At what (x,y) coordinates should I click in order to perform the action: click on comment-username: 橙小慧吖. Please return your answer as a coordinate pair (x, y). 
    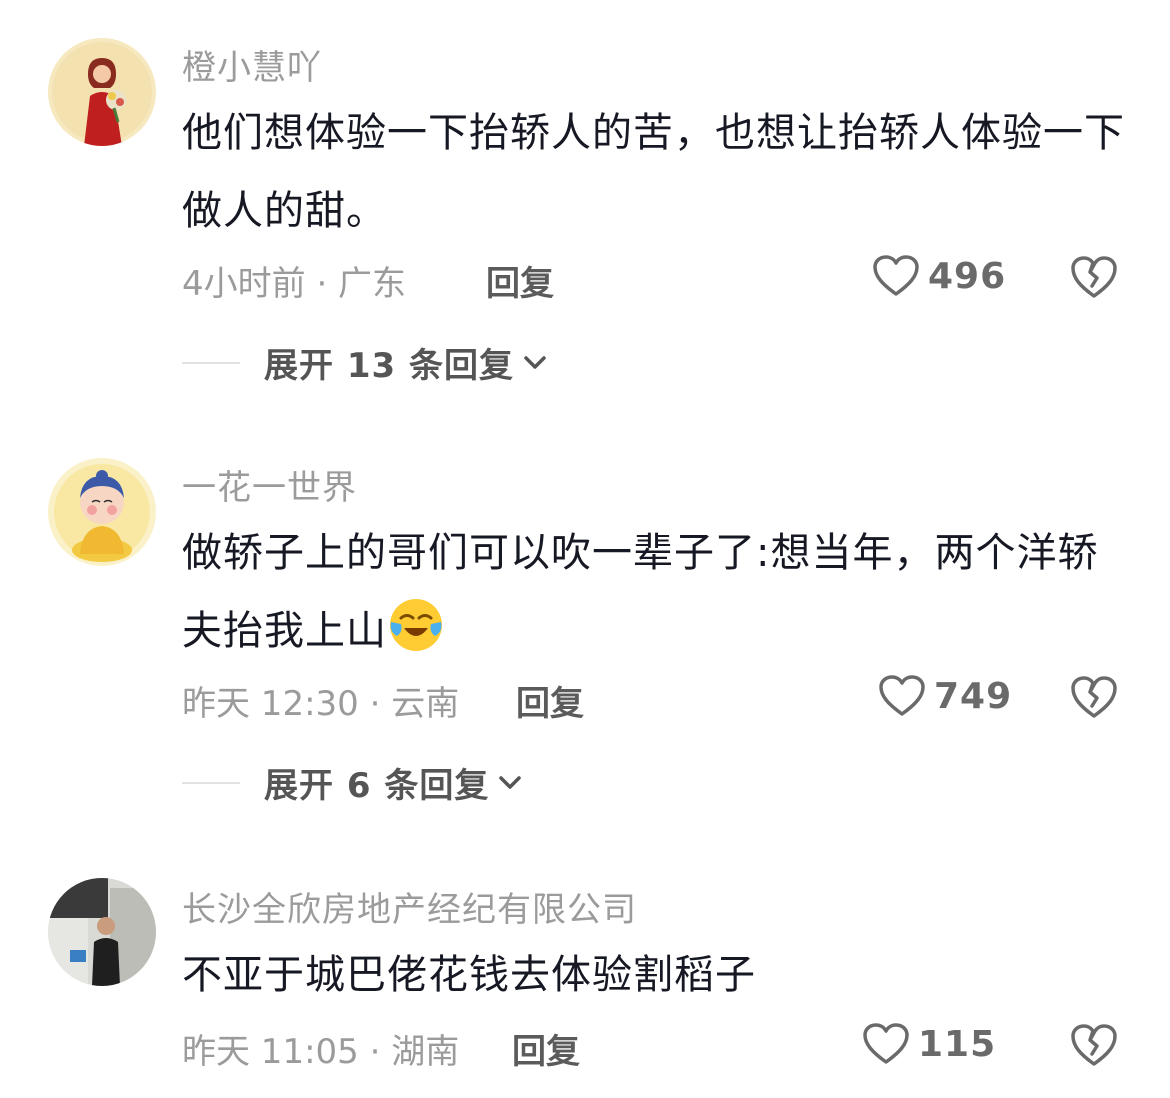
    Looking at the image, I should click on (252, 64).